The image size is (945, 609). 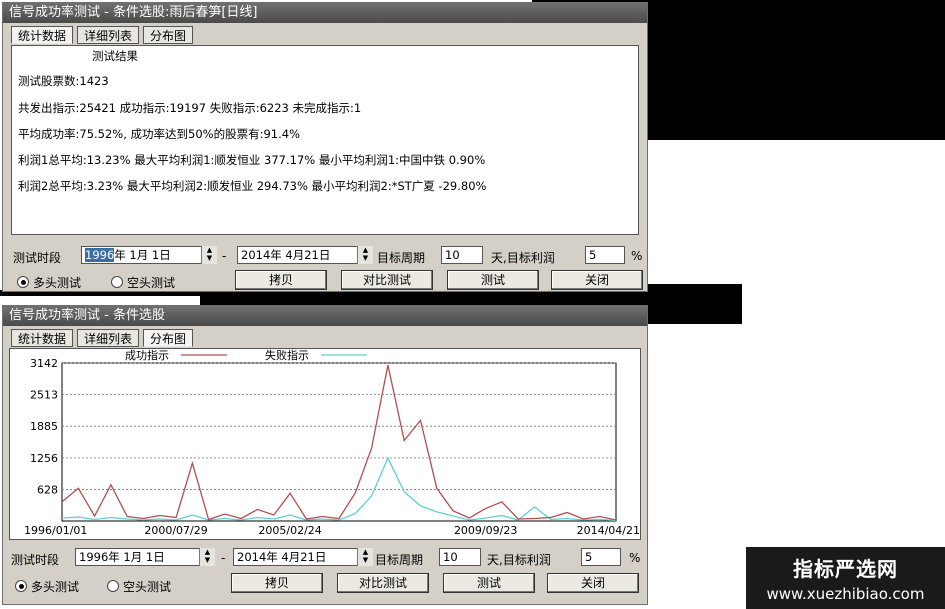 I want to click on x-tick-label: 2009/09/23, so click(x=485, y=530).